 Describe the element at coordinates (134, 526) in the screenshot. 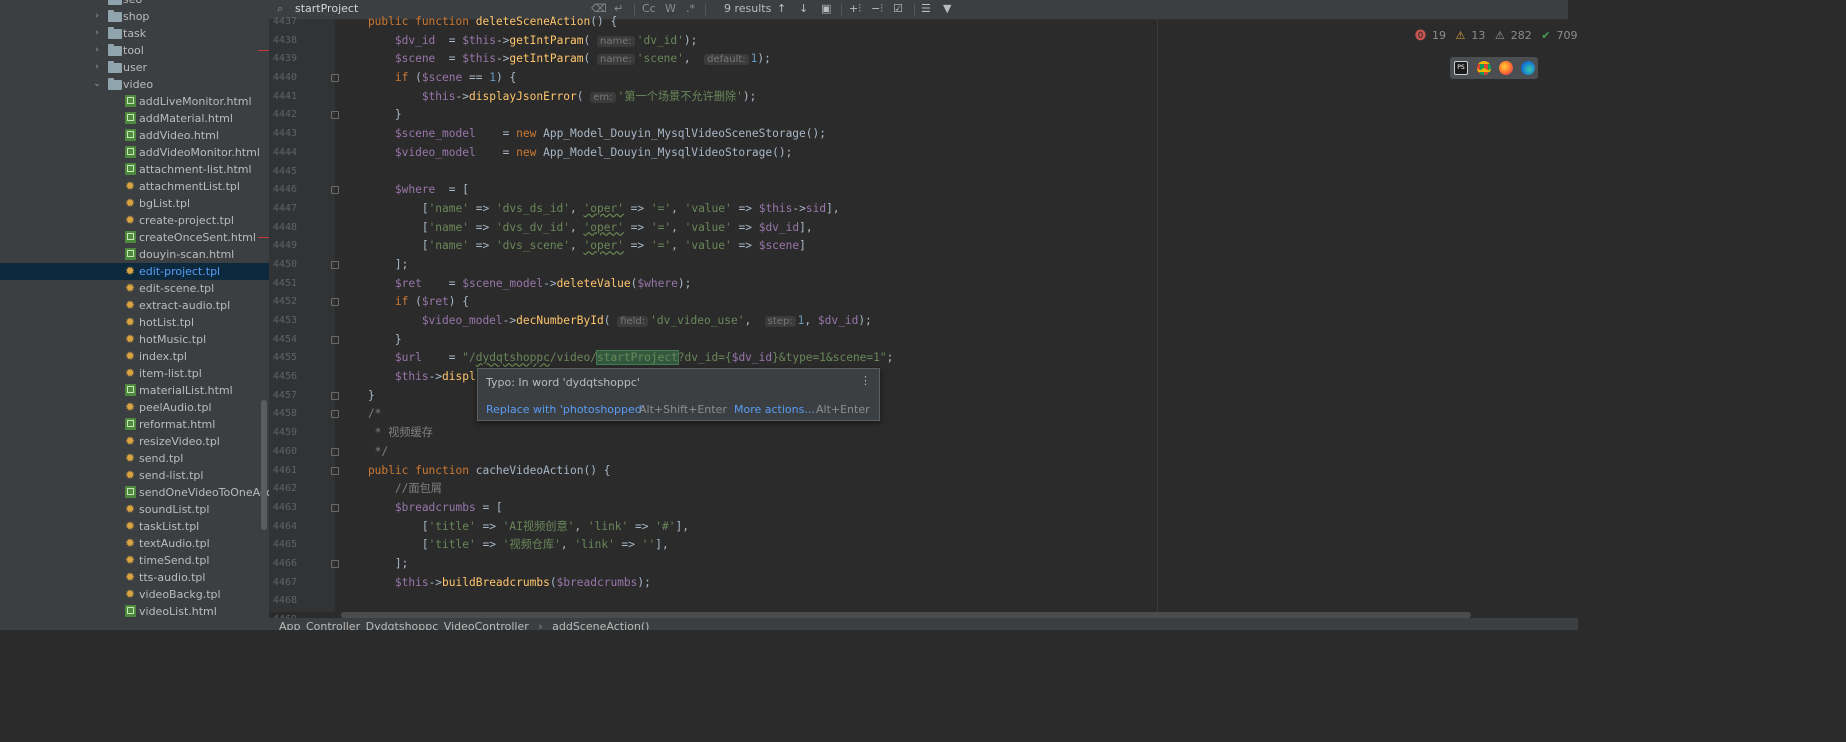

I see `tree-item: taskList.tpl` at that location.